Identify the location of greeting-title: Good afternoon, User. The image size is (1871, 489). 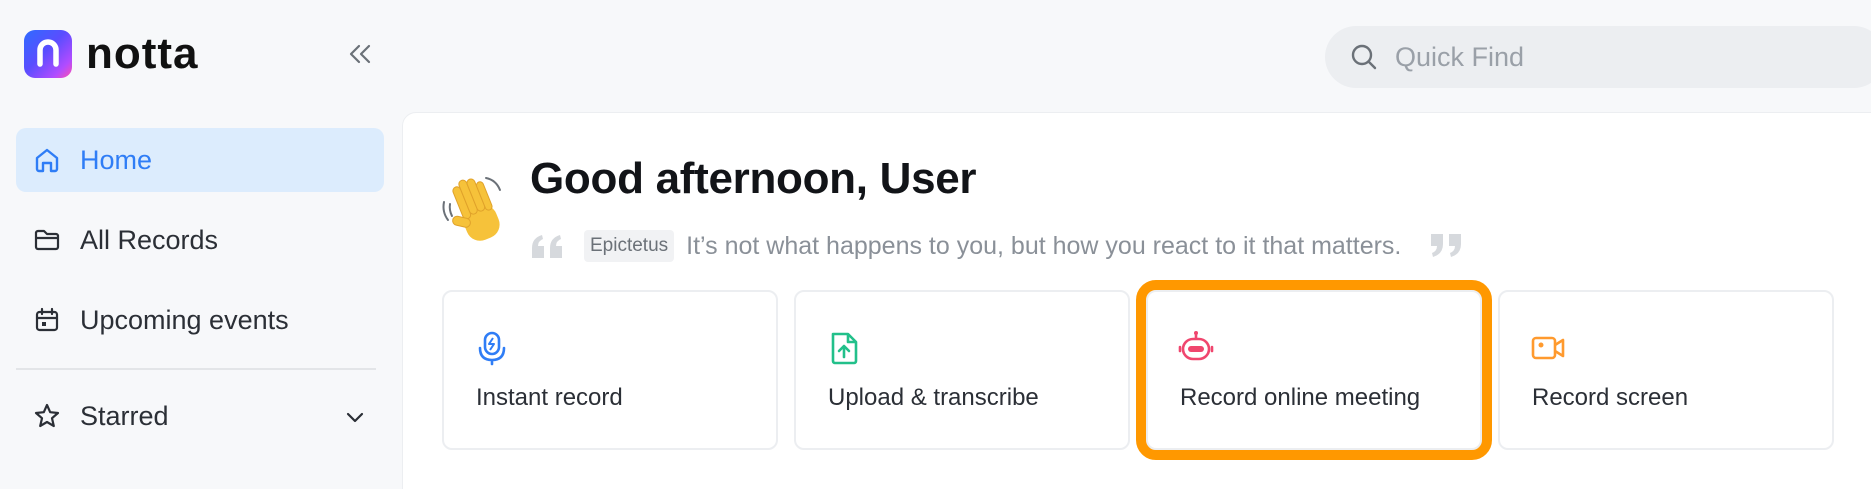
(753, 178).